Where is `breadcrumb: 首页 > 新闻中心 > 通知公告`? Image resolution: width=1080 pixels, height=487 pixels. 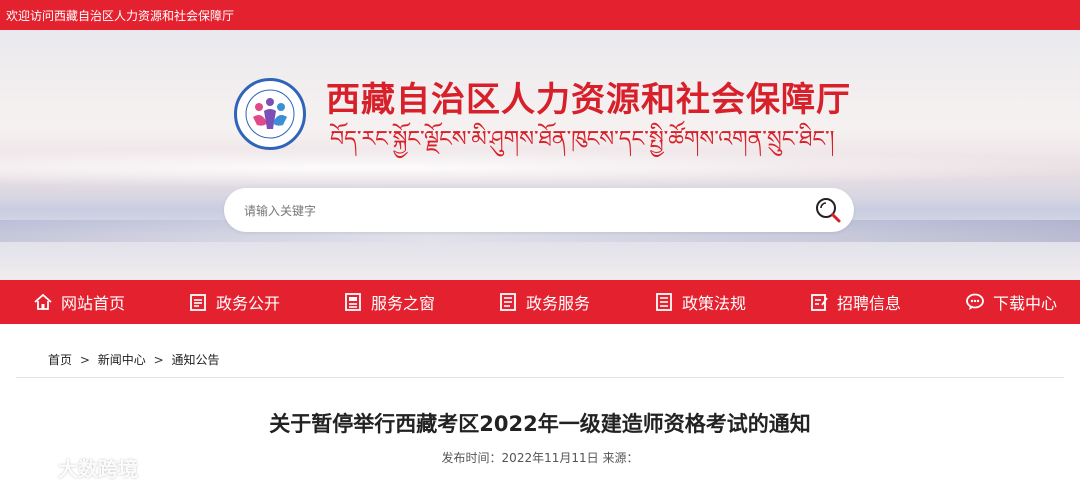 breadcrumb: 首页 > 新闻中心 > 通知公告 is located at coordinates (133, 359).